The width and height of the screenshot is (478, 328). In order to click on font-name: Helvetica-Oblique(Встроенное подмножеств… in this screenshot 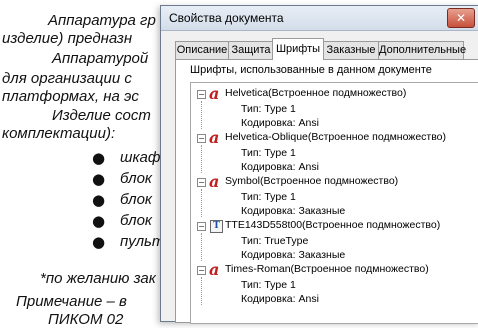, I will do `click(336, 137)`.